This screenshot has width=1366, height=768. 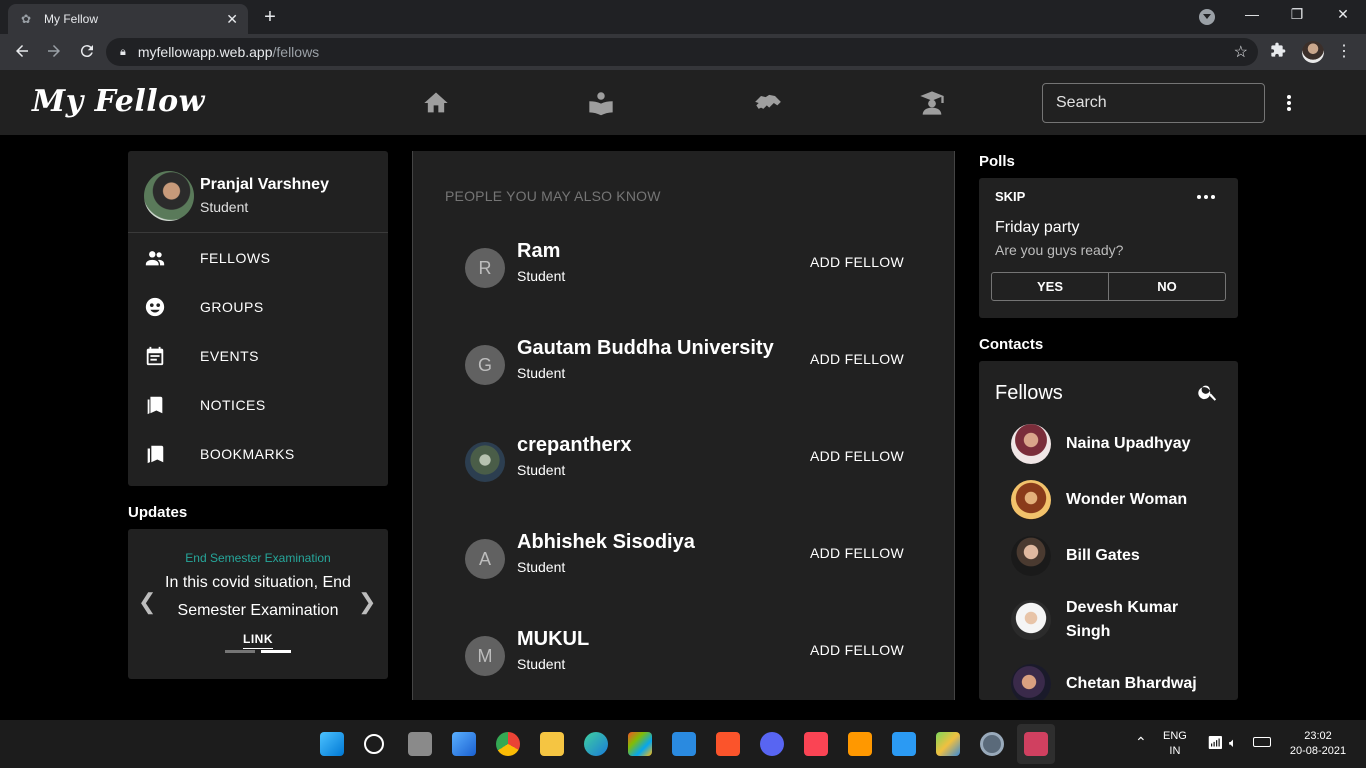 What do you see at coordinates (1297, 14) in the screenshot?
I see `restore-icon: ❐` at bounding box center [1297, 14].